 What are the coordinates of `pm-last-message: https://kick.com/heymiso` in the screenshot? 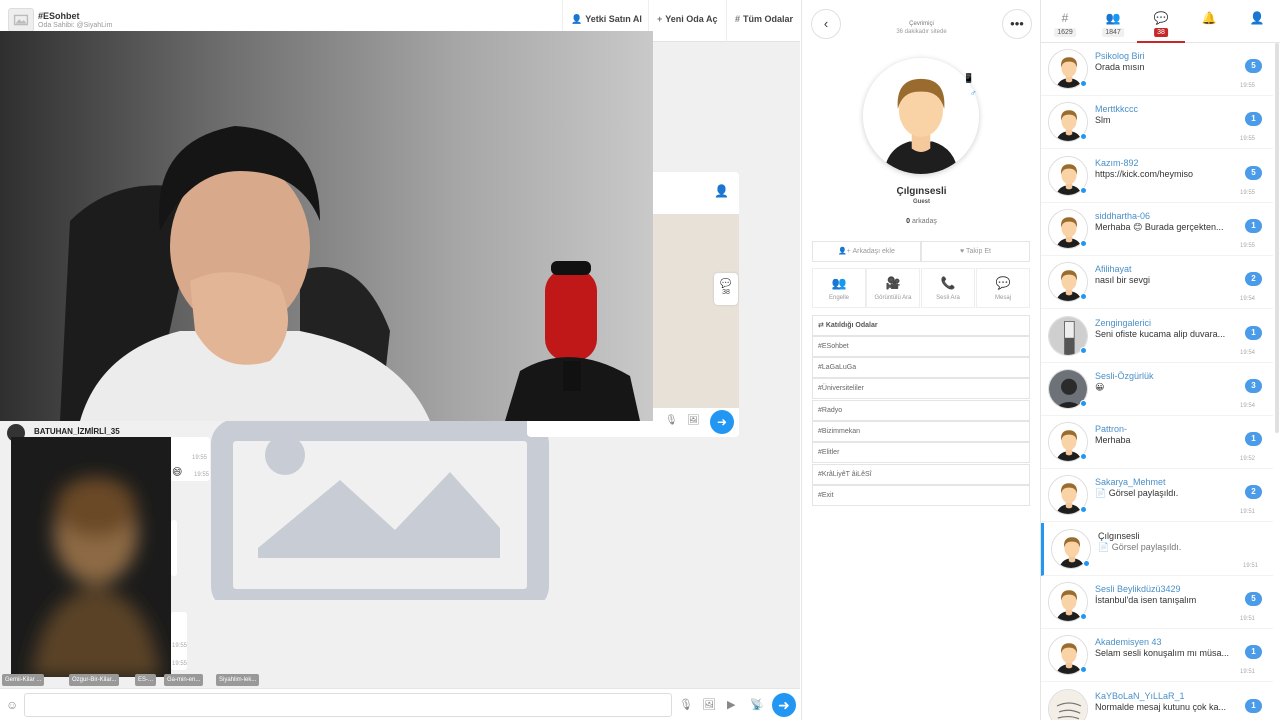 It's located at (1144, 173).